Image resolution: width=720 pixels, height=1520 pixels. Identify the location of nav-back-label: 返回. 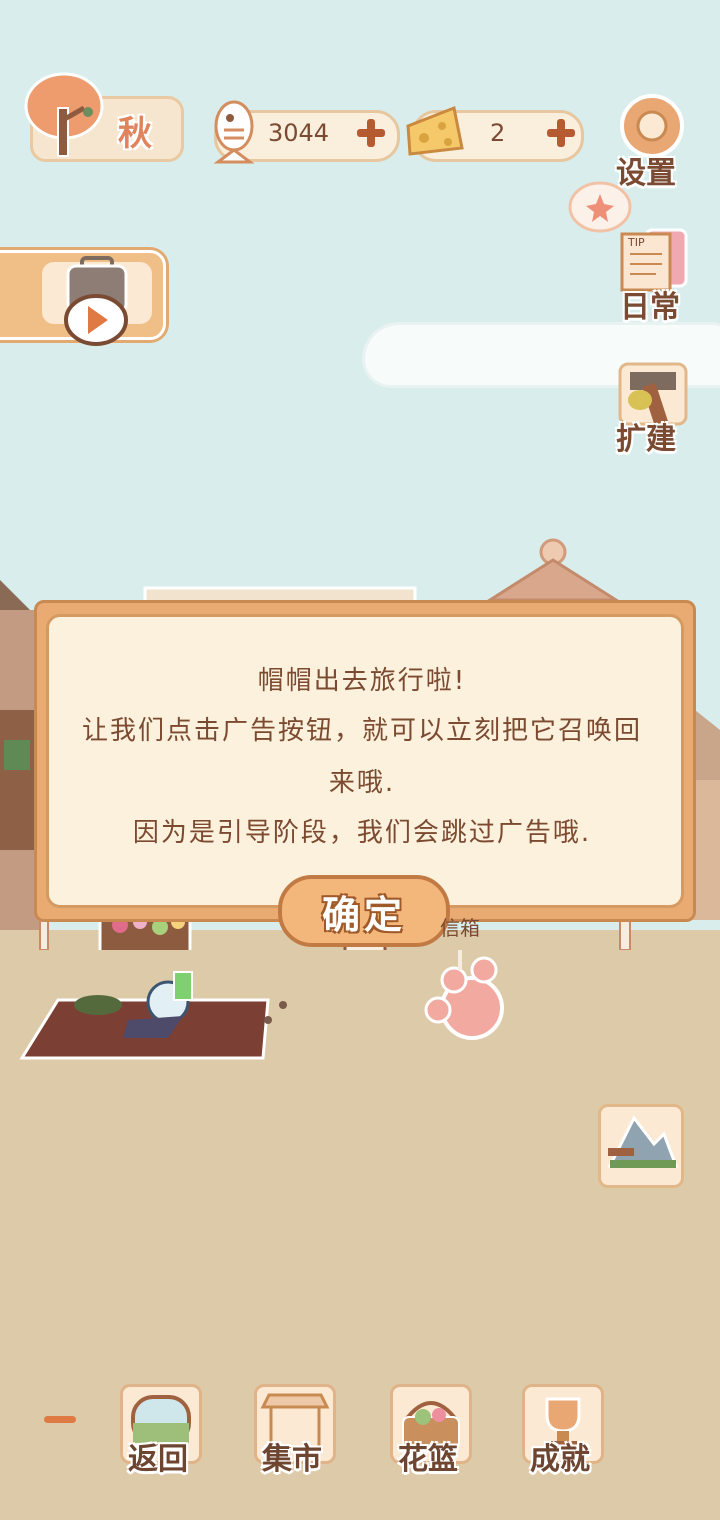
(158, 1459).